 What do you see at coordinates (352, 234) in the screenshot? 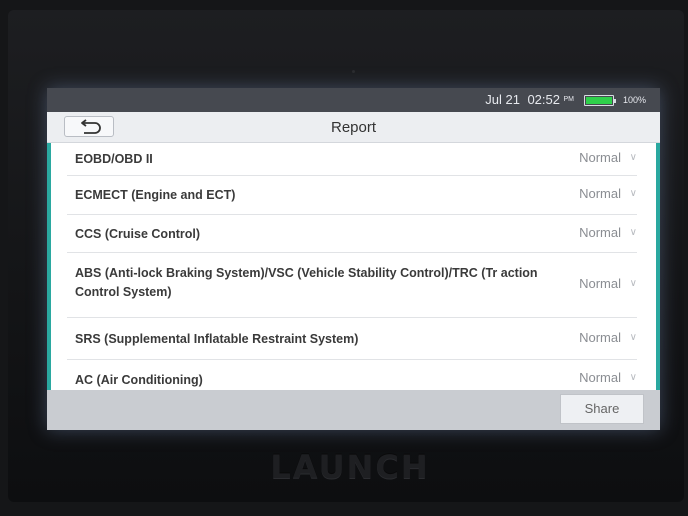
I see `list-item-ccs: CCS (Cruise Control) Normal ∨` at bounding box center [352, 234].